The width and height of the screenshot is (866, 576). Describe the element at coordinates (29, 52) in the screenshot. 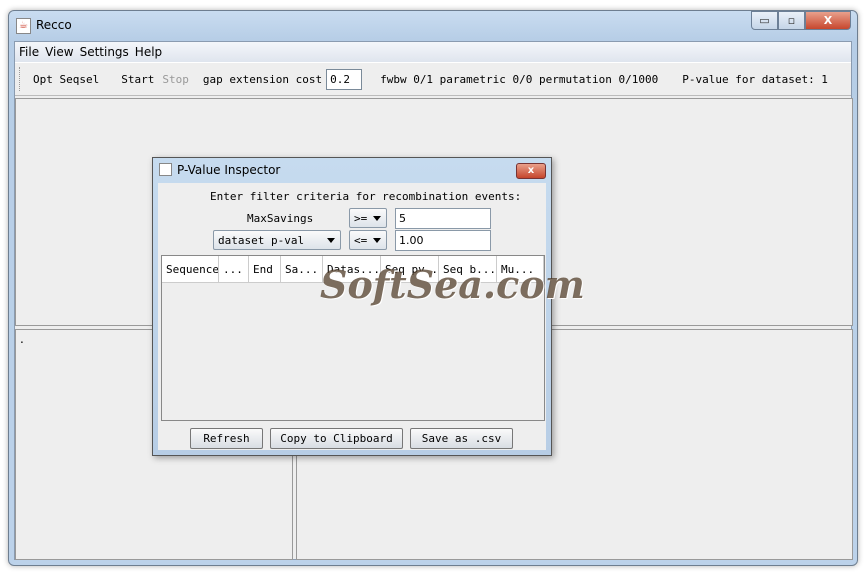

I see `menu-file: File` at that location.